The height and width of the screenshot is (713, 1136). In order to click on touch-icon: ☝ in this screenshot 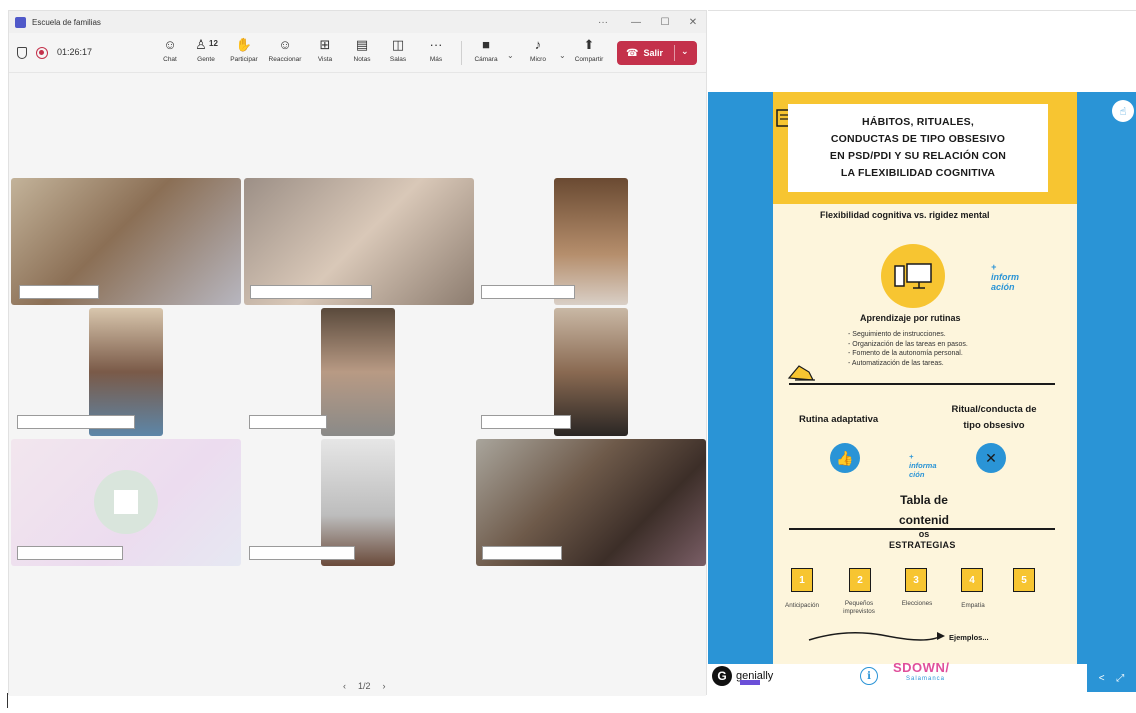, I will do `click(1123, 111)`.